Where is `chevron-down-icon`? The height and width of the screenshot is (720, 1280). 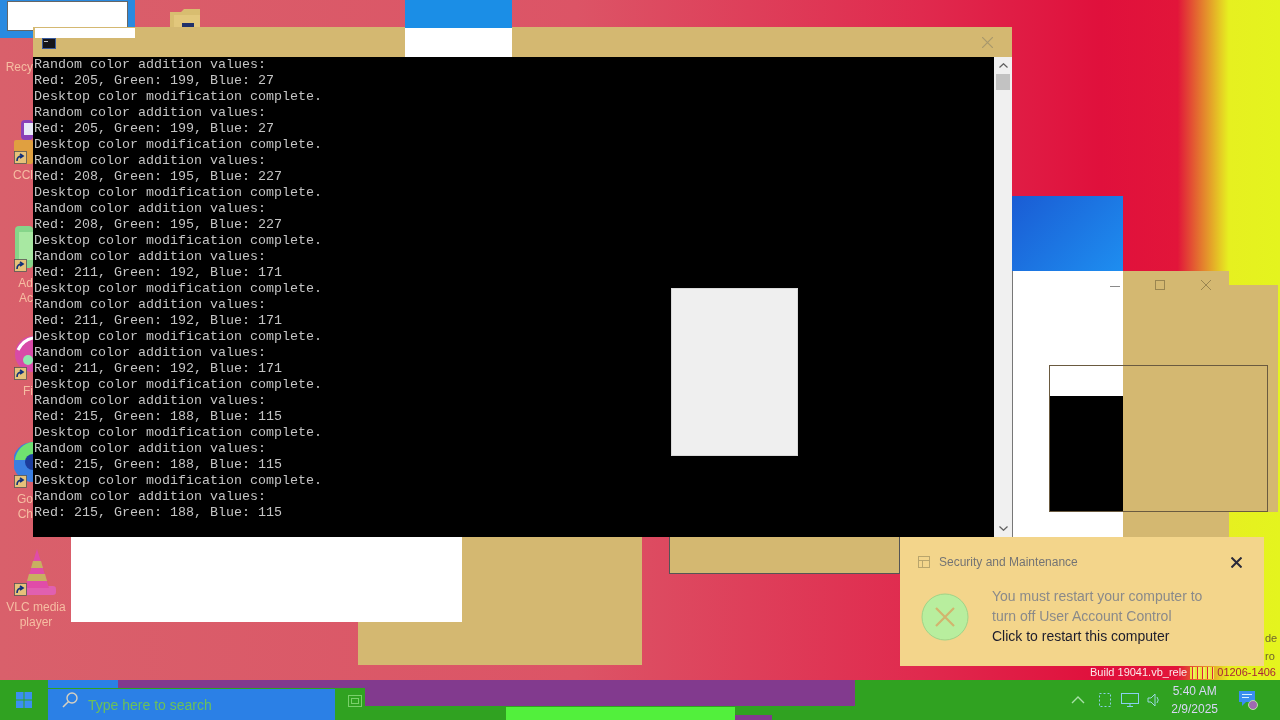 chevron-down-icon is located at coordinates (1003, 528).